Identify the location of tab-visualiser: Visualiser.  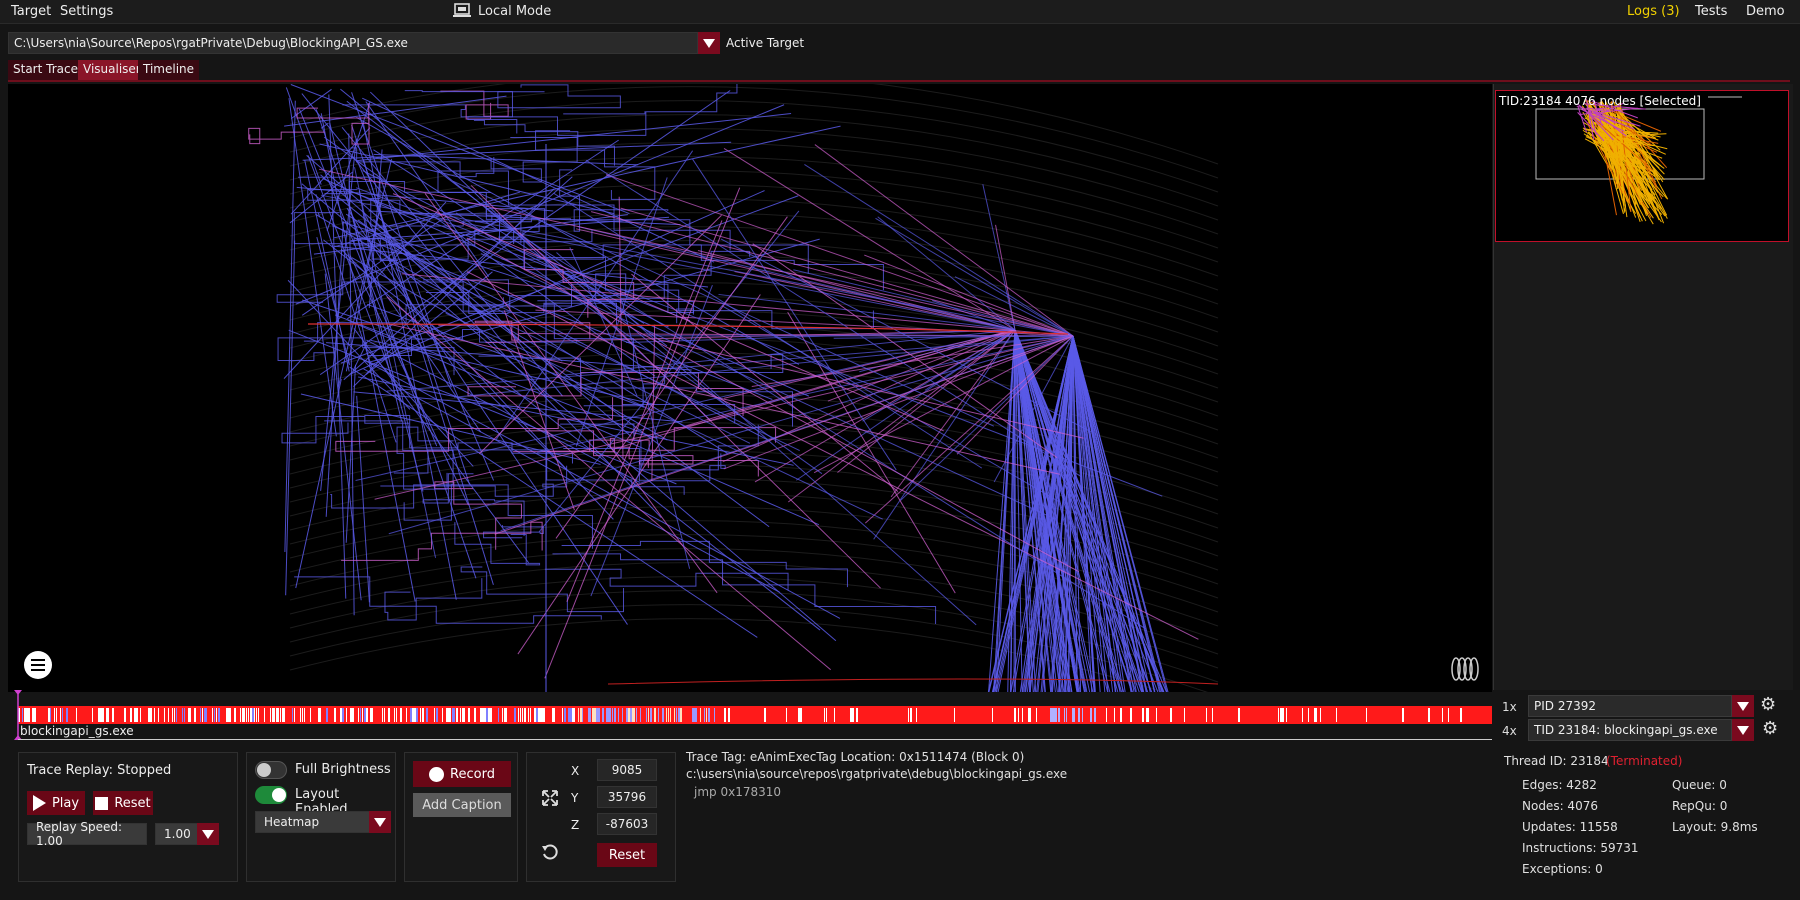
(112, 70).